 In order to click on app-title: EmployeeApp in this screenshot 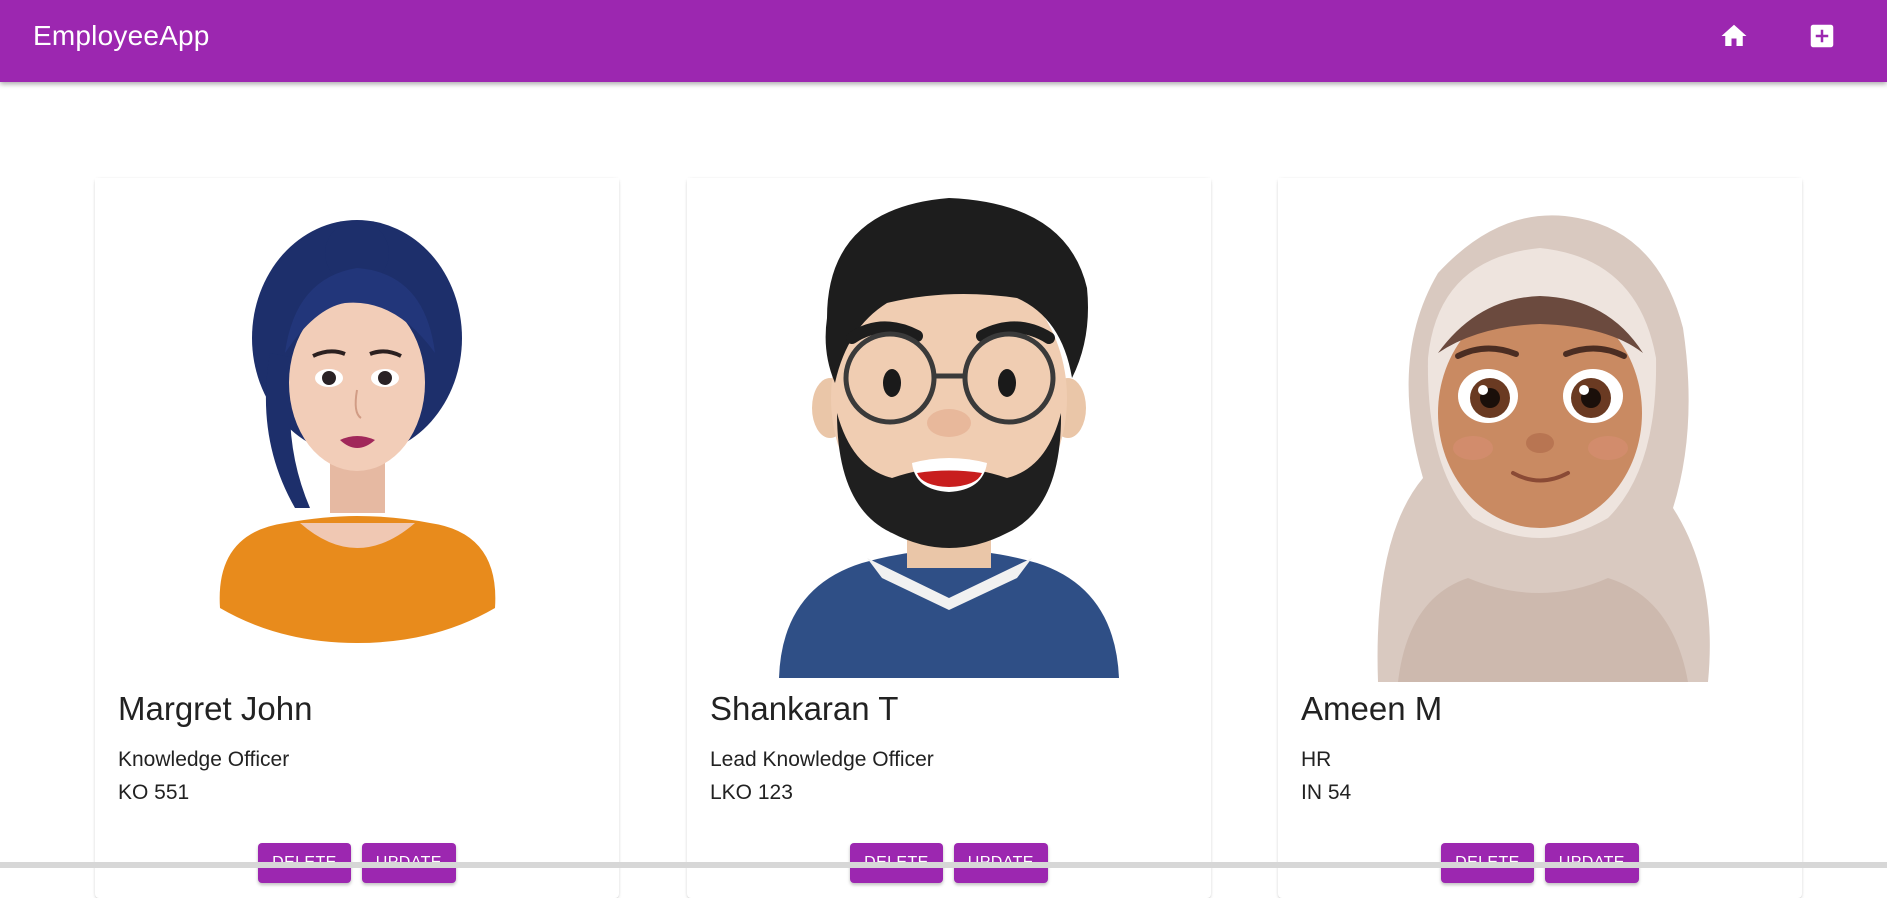, I will do `click(121, 36)`.